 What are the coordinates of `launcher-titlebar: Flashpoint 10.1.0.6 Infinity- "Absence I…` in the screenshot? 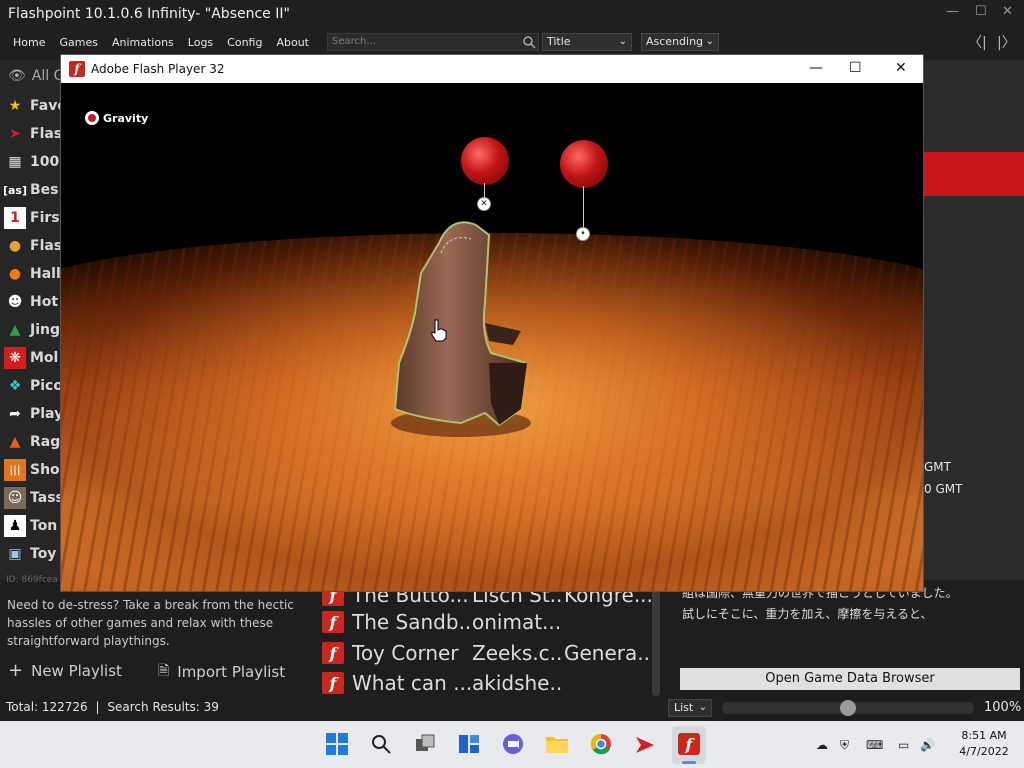 It's located at (512, 14).